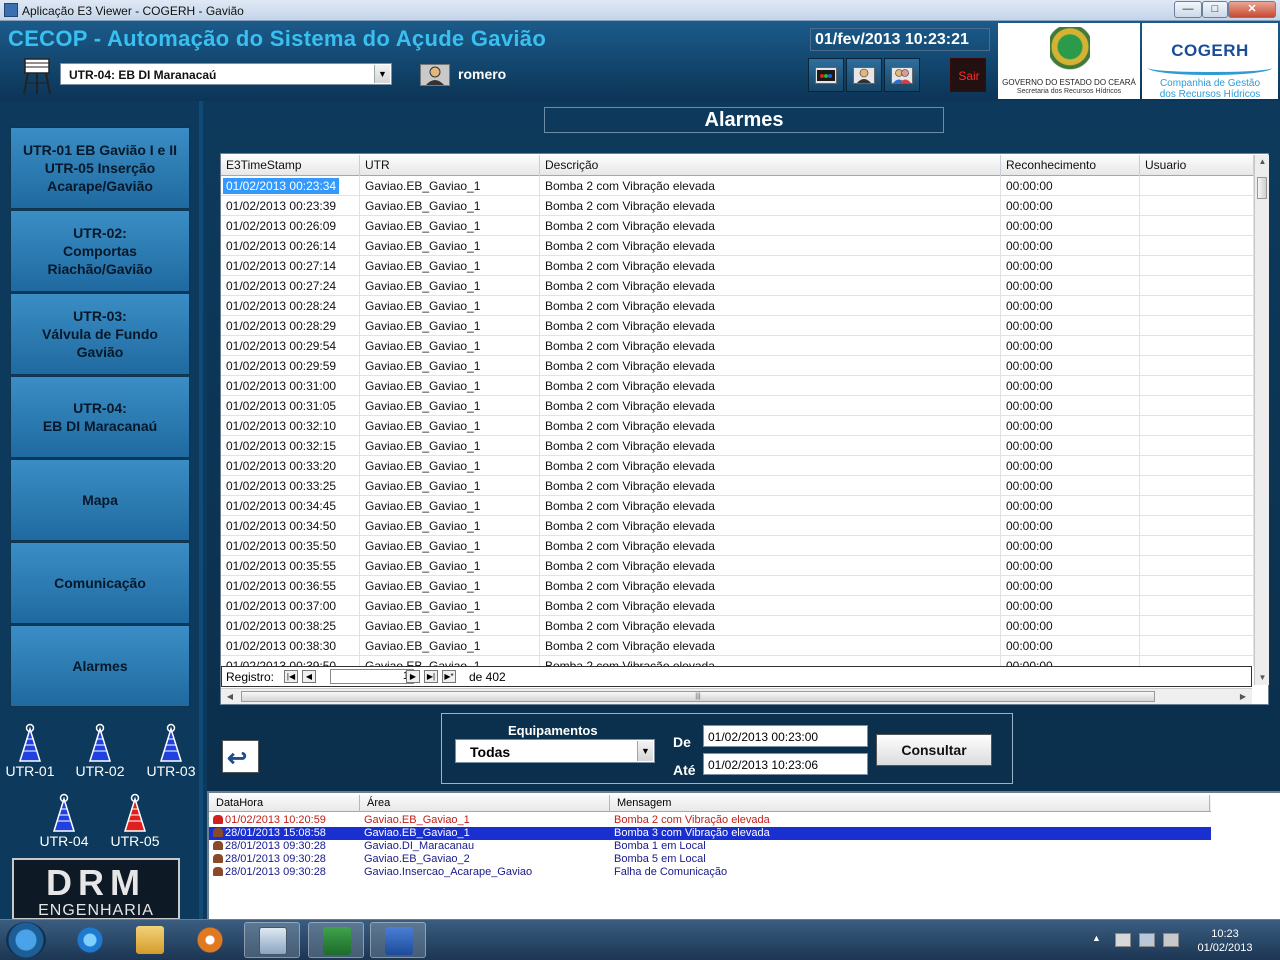 The width and height of the screenshot is (1280, 960). I want to click on column-header-utr: UTR, so click(450, 165).